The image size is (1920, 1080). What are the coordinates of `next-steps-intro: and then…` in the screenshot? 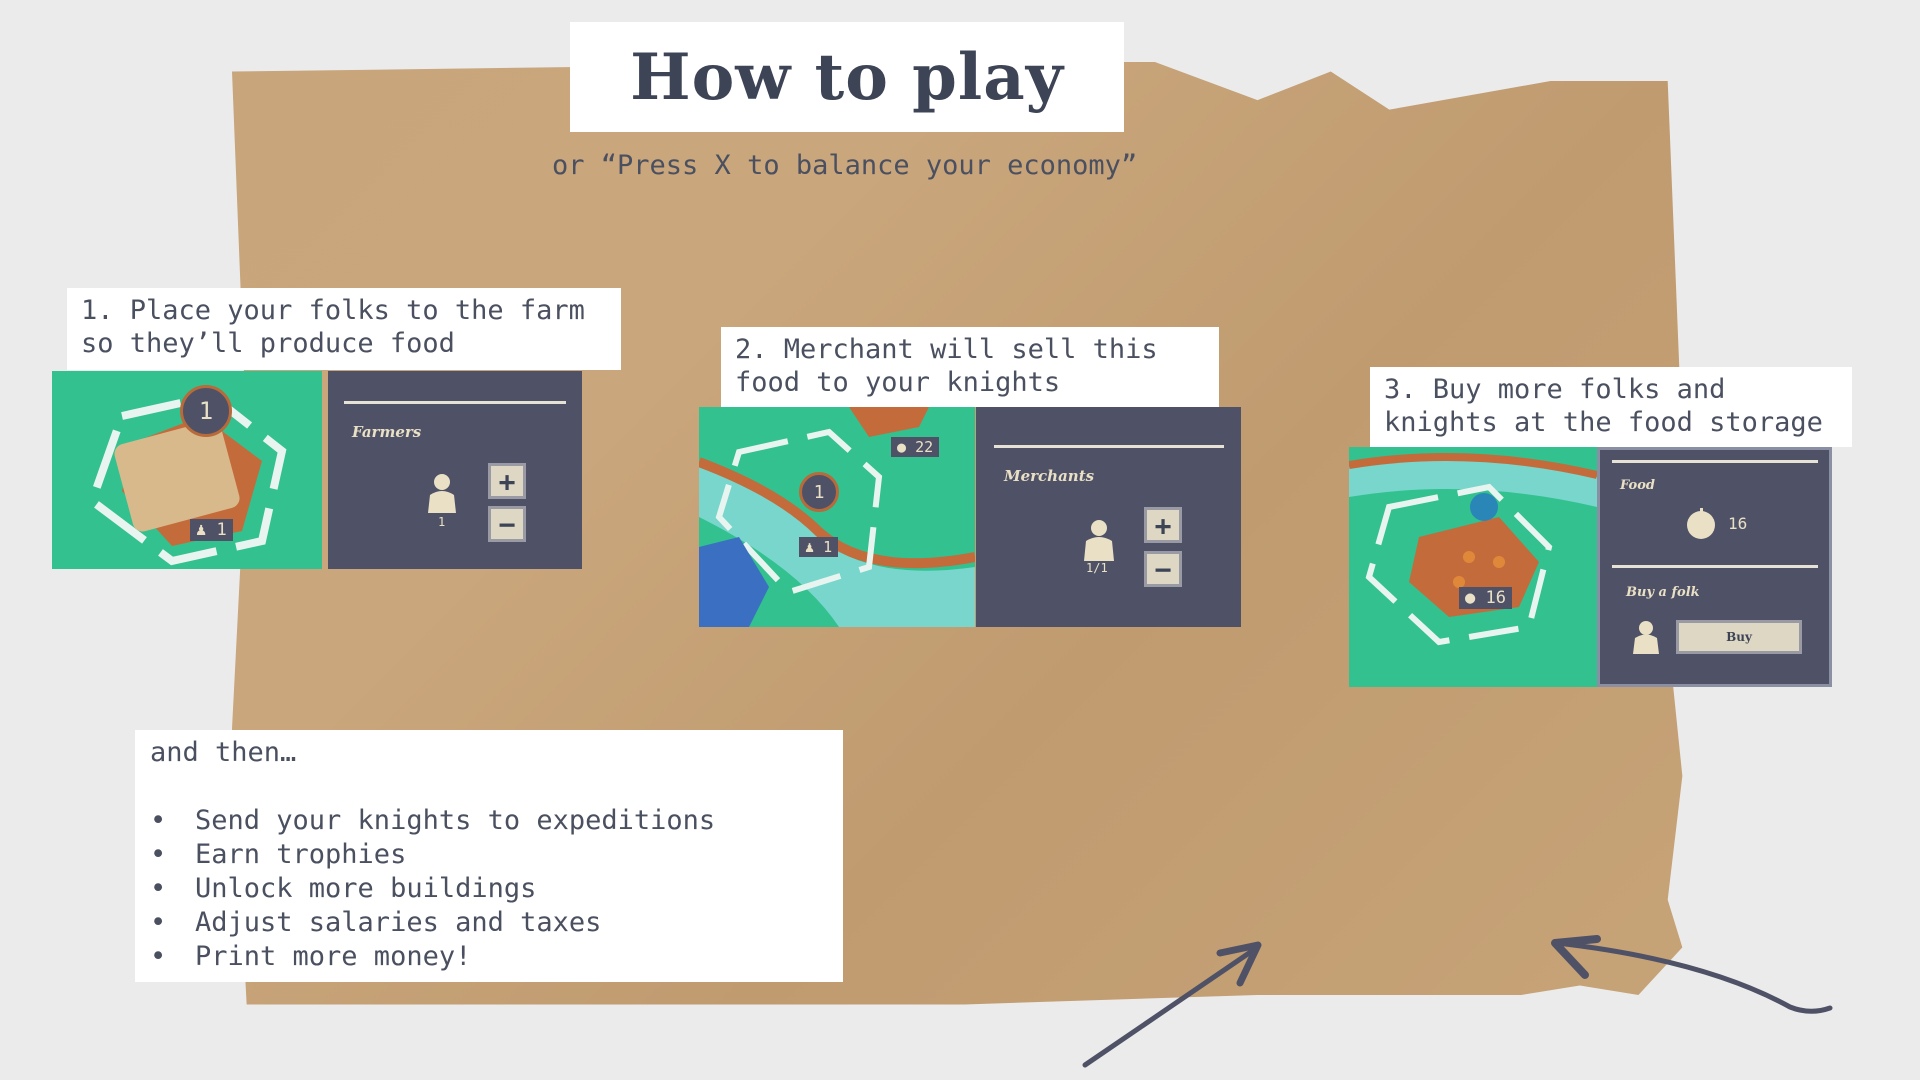 It's located at (223, 752).